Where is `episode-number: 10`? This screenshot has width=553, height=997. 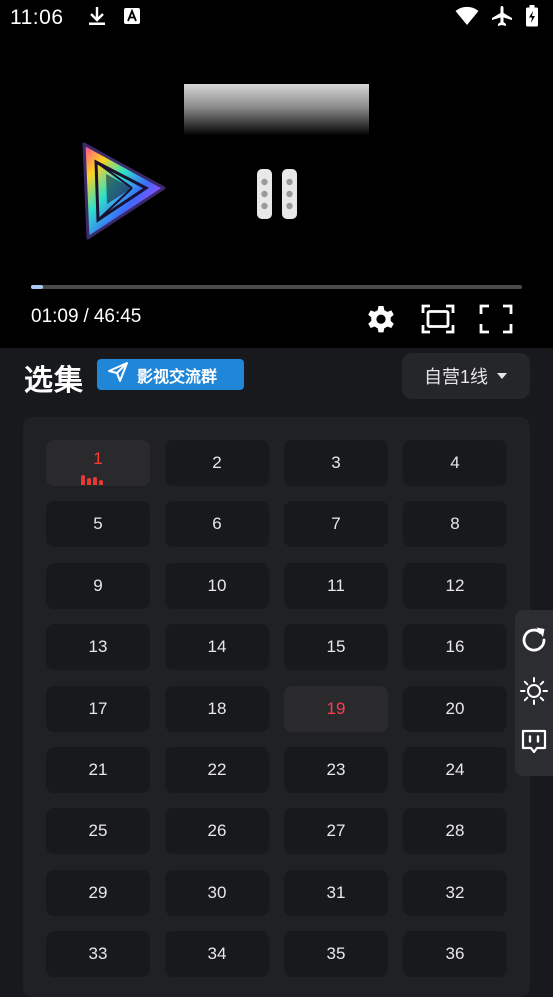
episode-number: 10 is located at coordinates (217, 585).